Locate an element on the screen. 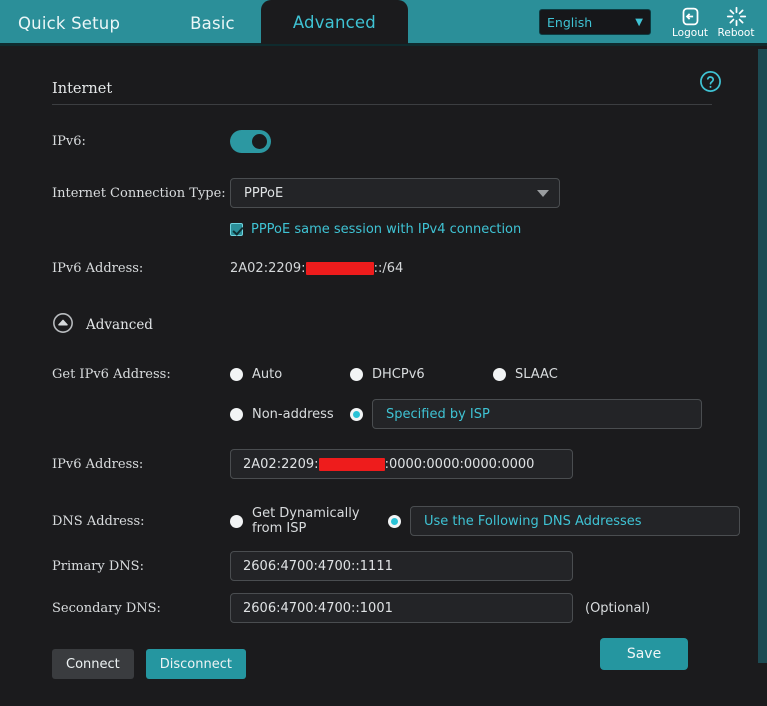 The image size is (767, 706). right-edge-strip is located at coordinates (759, 377).